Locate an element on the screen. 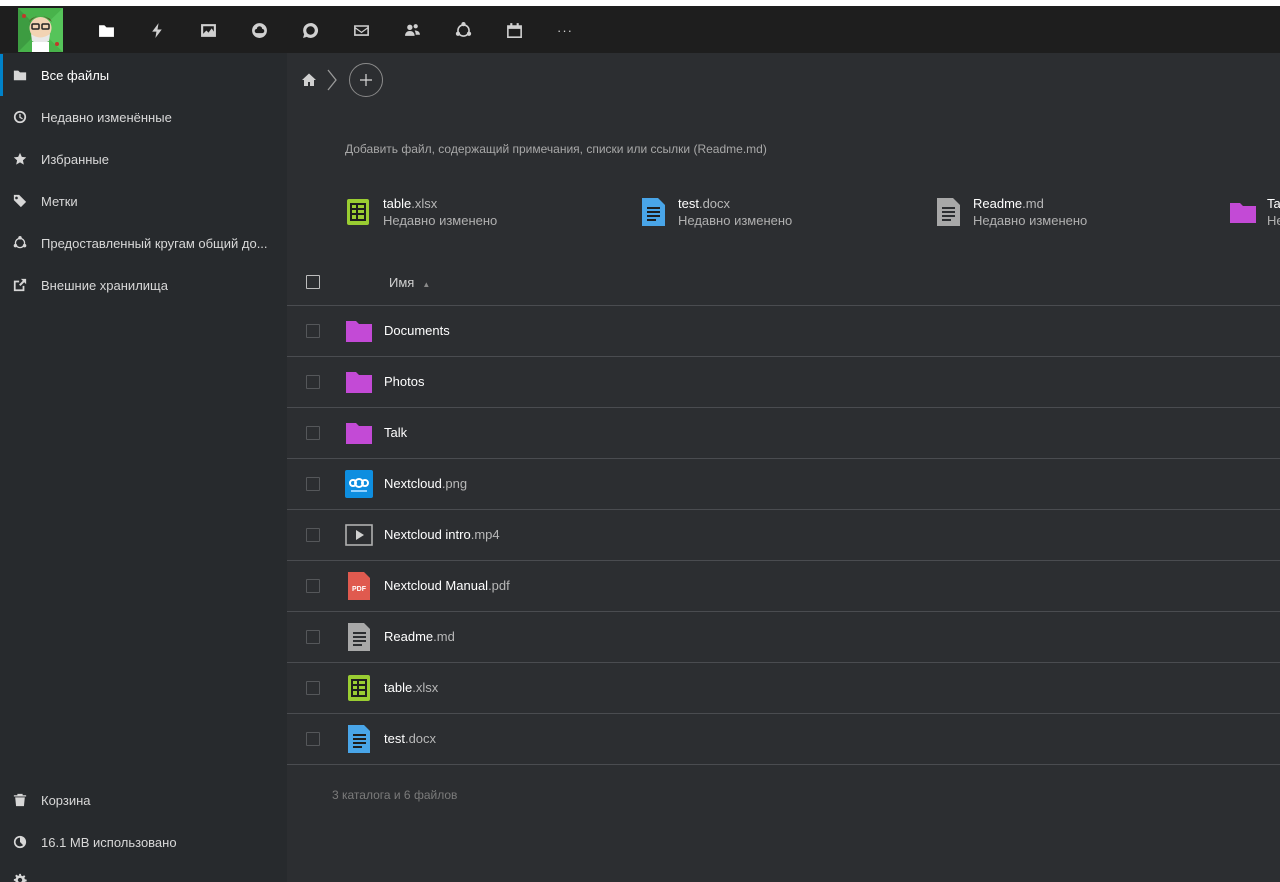  recent-file-name: Ta is located at coordinates (1273, 203).